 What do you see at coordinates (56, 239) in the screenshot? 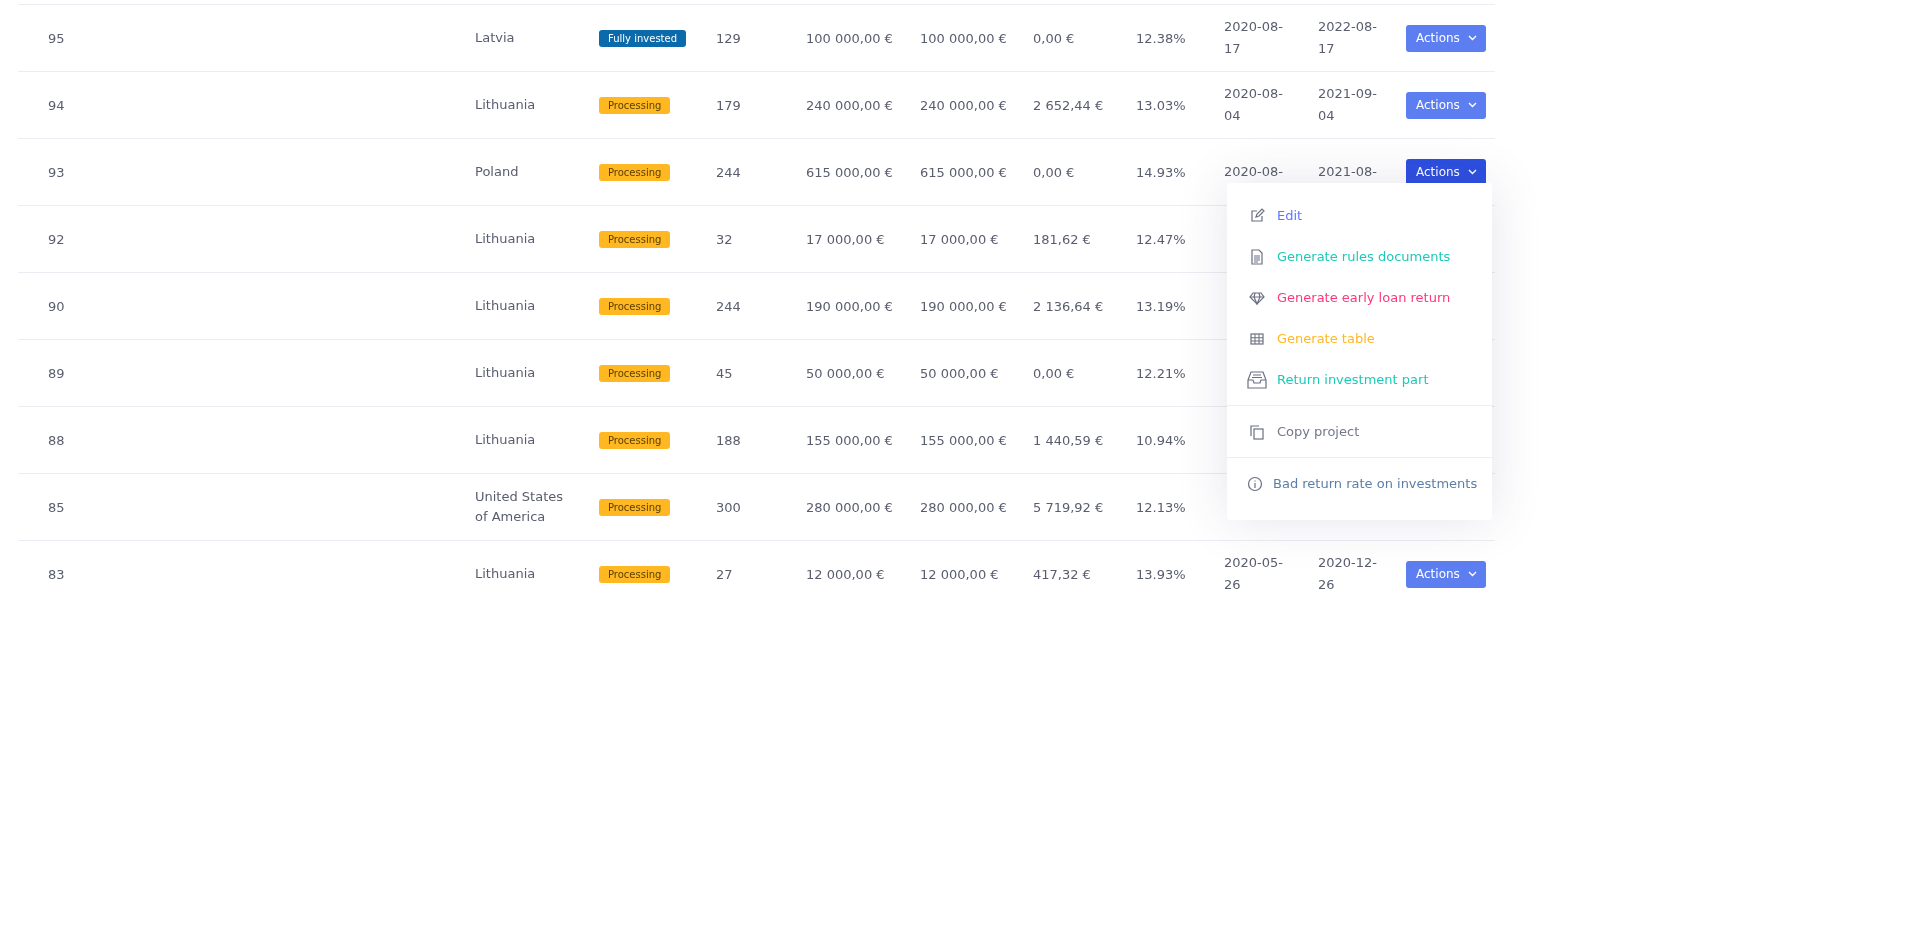
I see `table-cell-text: 92` at bounding box center [56, 239].